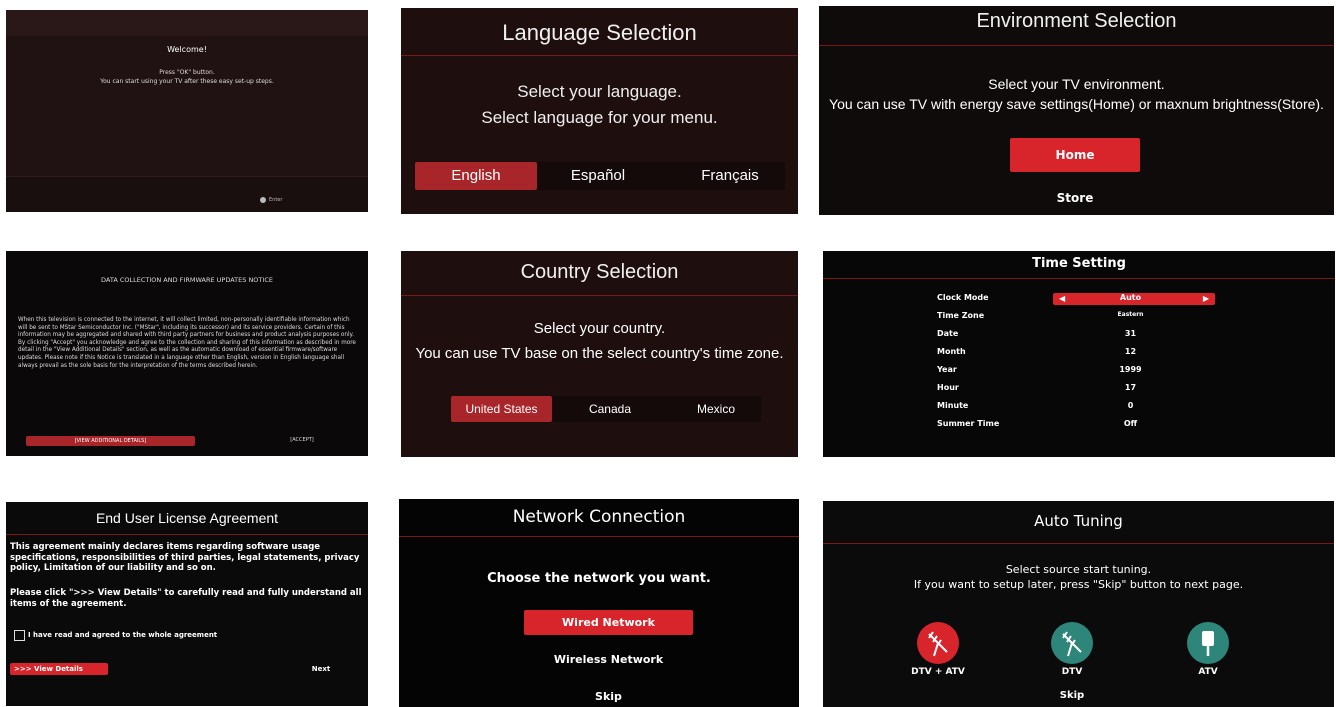  What do you see at coordinates (1079, 425) in the screenshot?
I see `time-row-summer-time: Summer Time Off` at bounding box center [1079, 425].